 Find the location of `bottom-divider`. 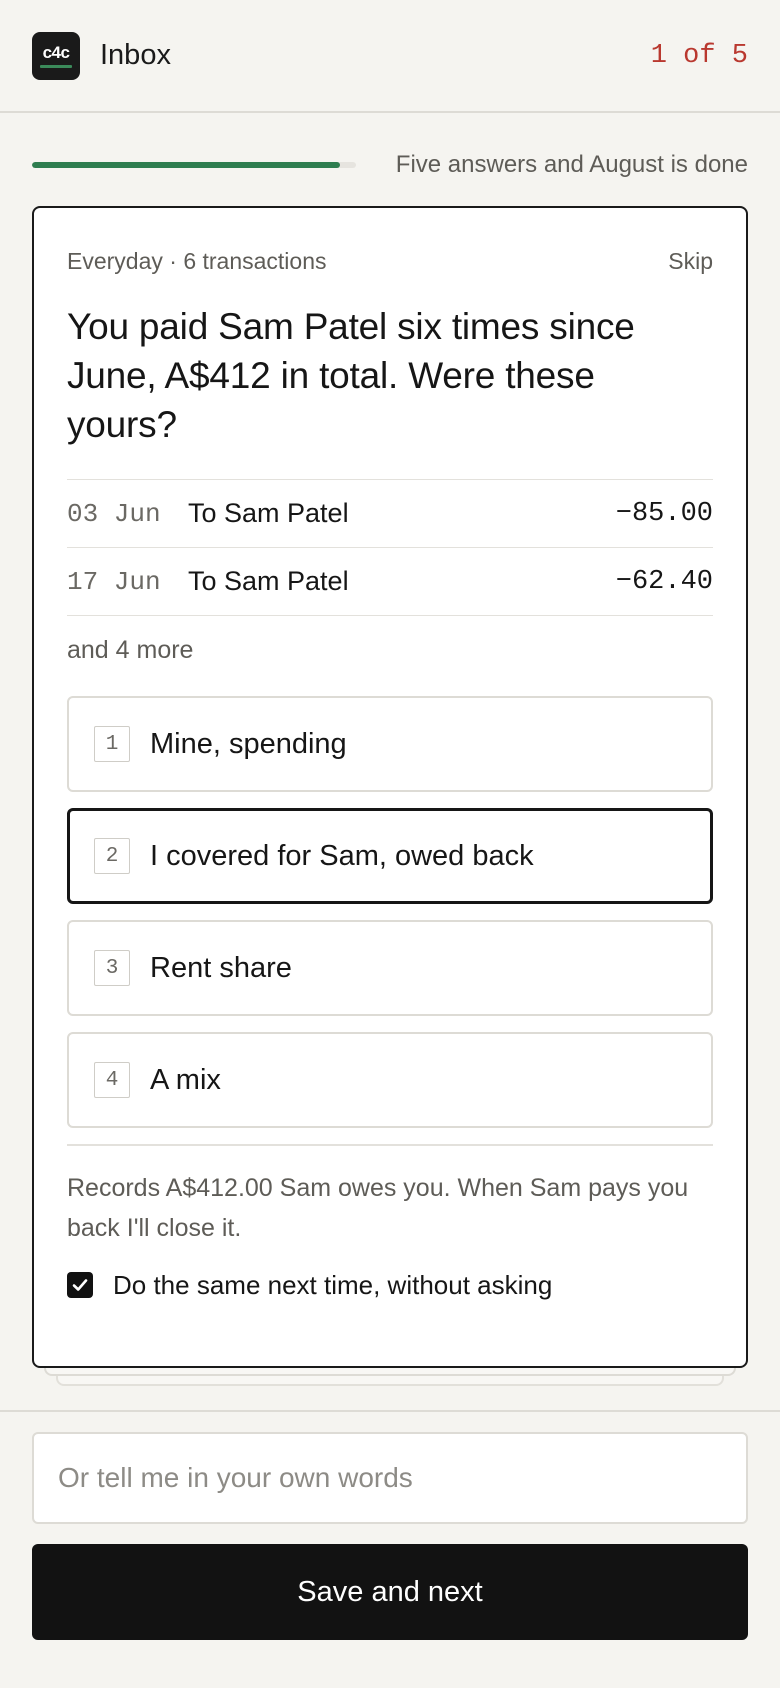

bottom-divider is located at coordinates (390, 1411).